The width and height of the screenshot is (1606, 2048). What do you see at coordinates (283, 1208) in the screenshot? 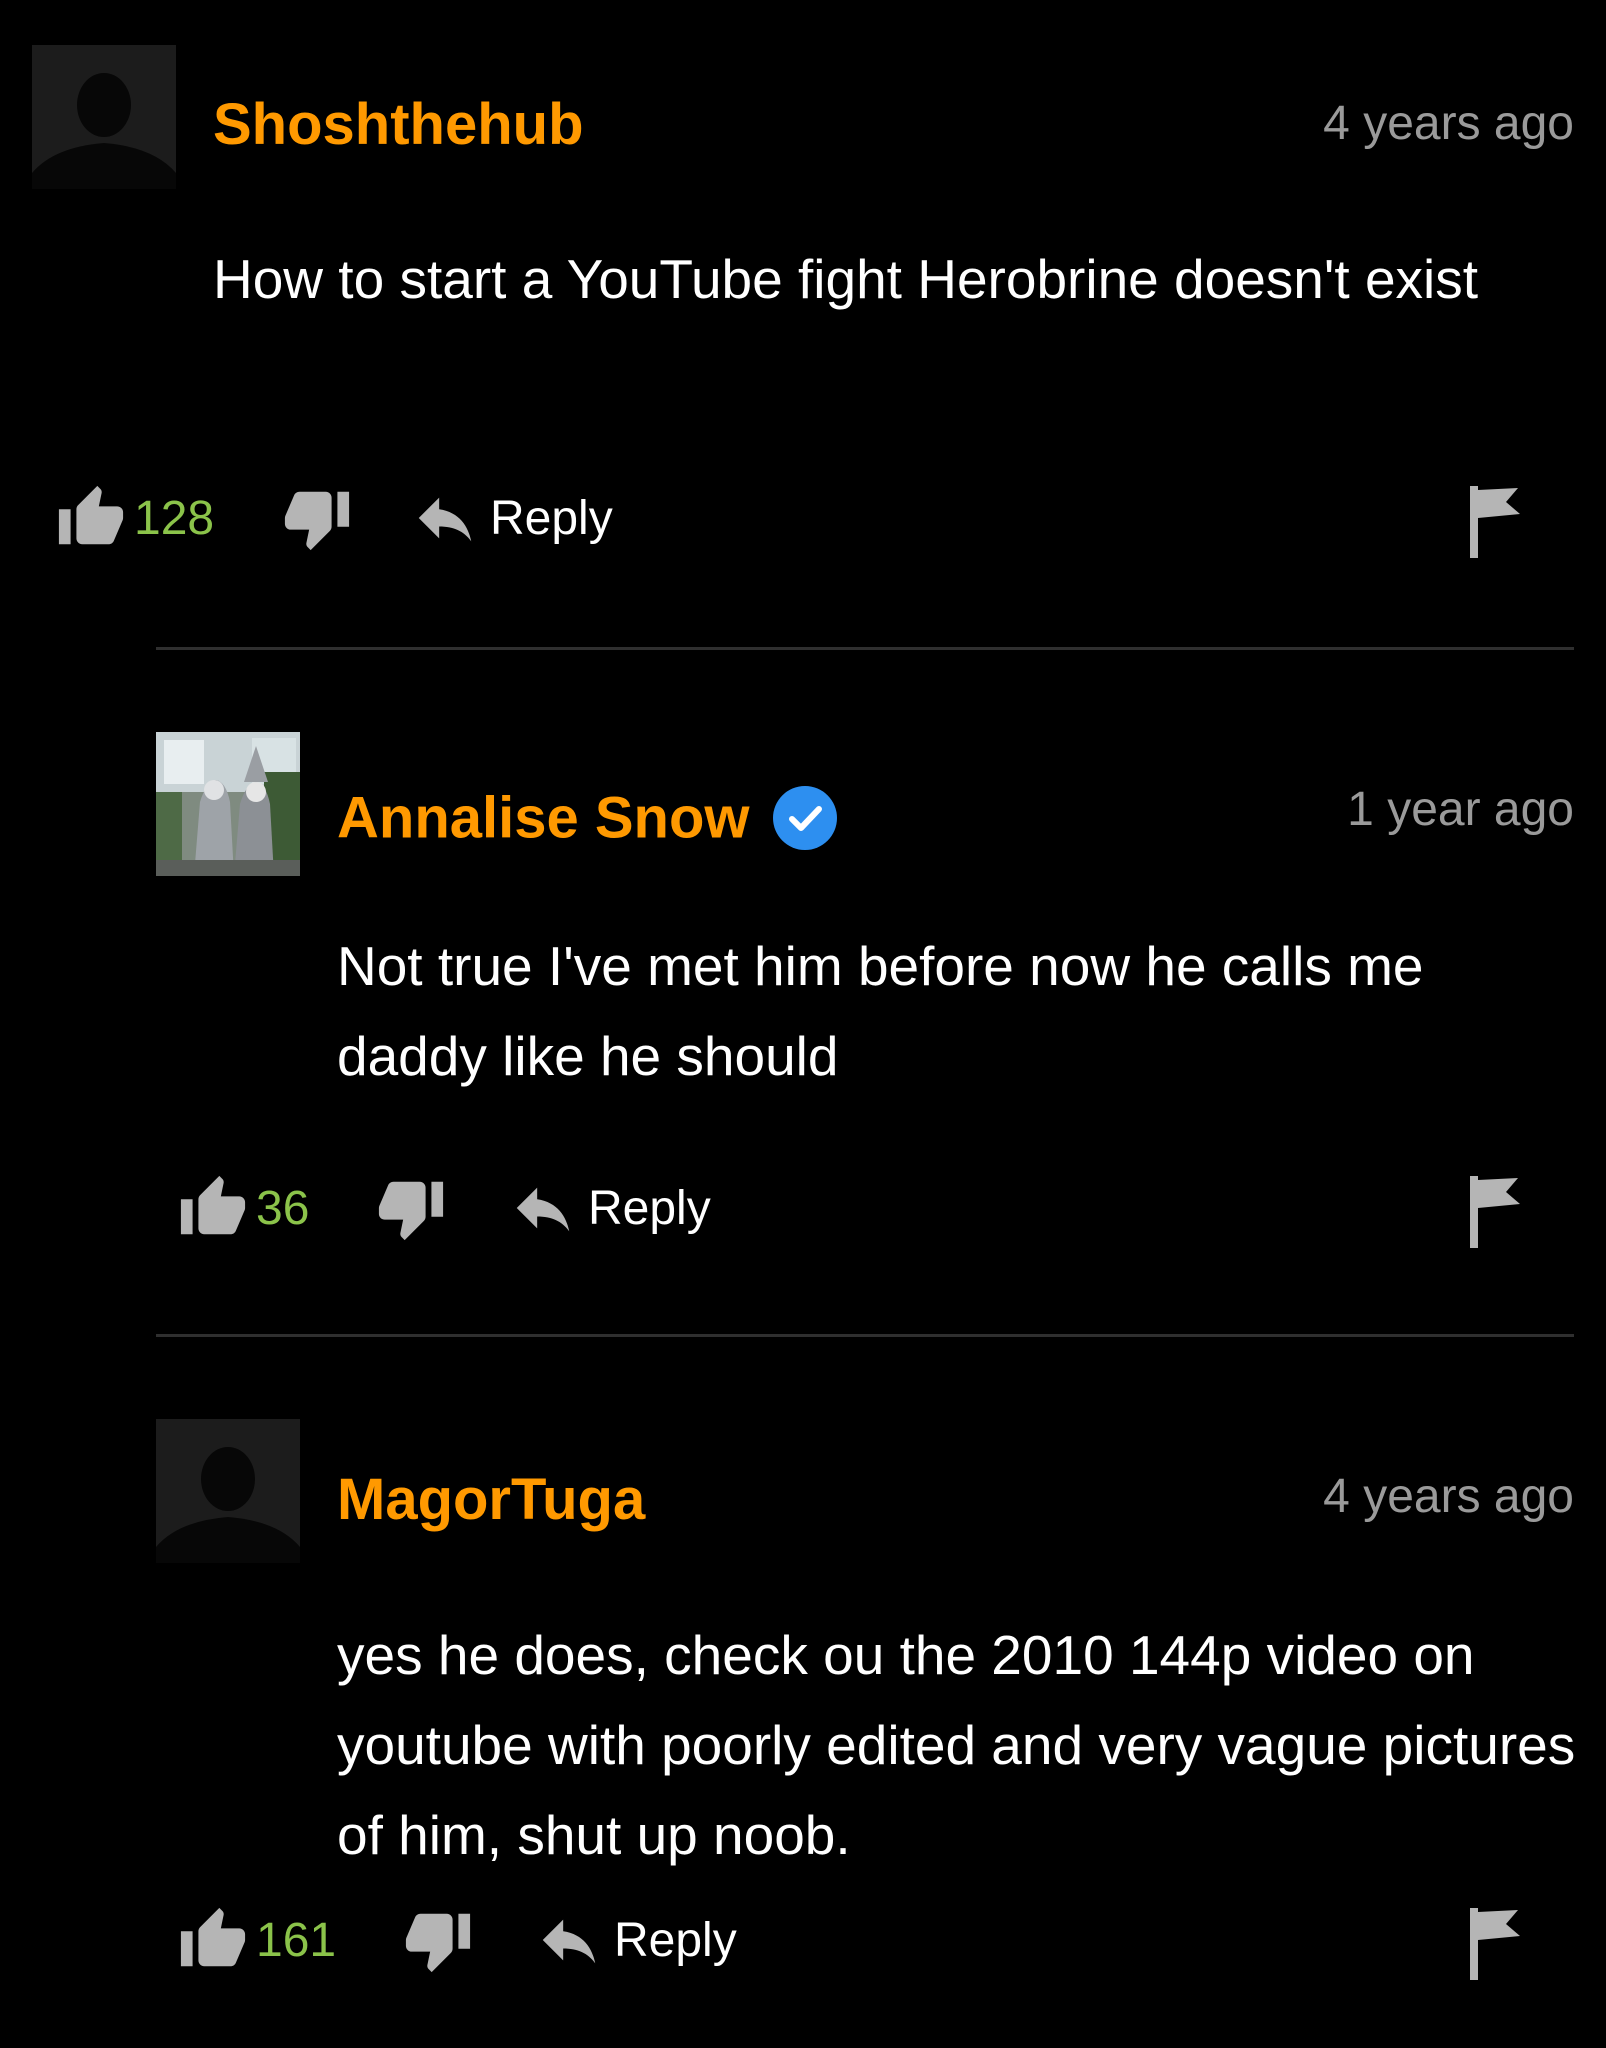
I see `like-count: 36` at bounding box center [283, 1208].